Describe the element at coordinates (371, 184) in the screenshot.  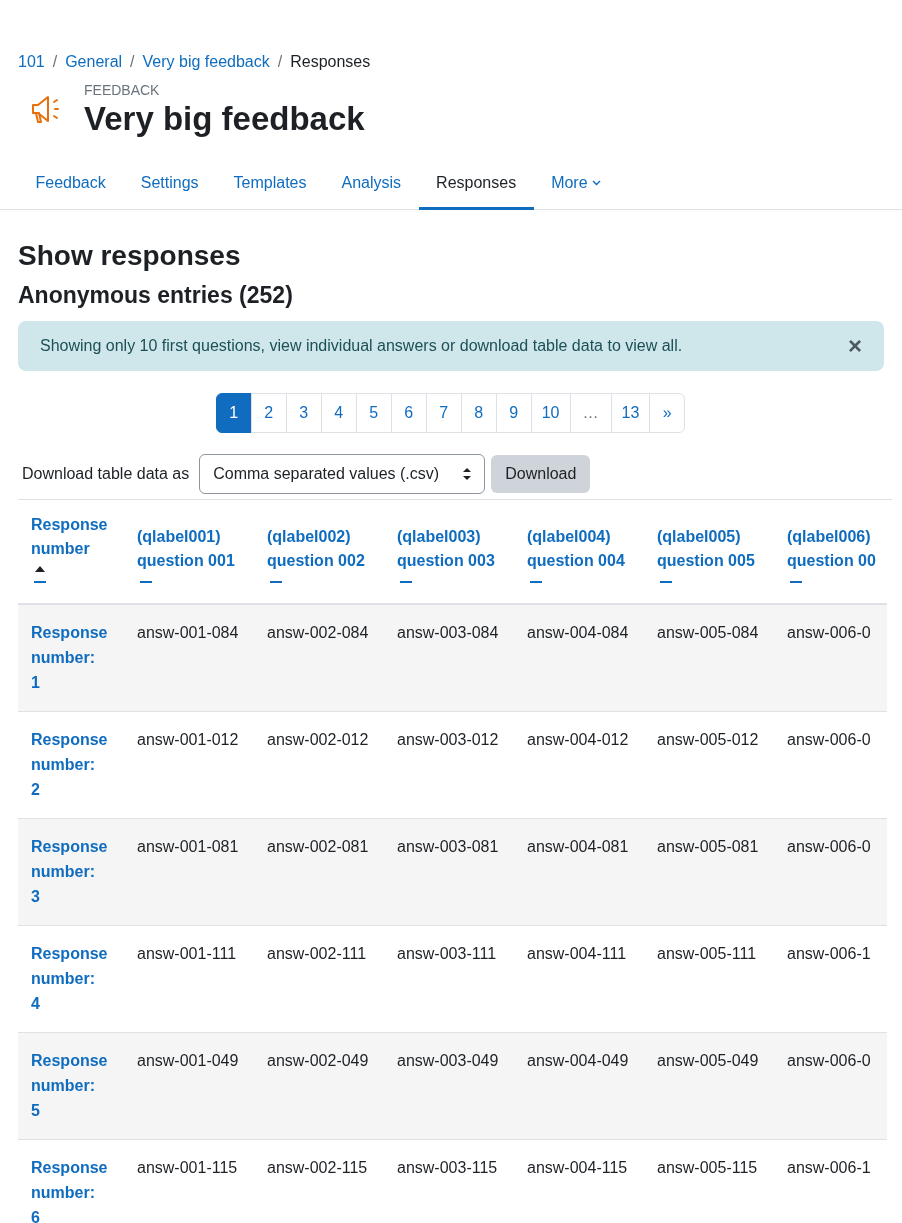
I see `nav-tab: Analysis` at that location.